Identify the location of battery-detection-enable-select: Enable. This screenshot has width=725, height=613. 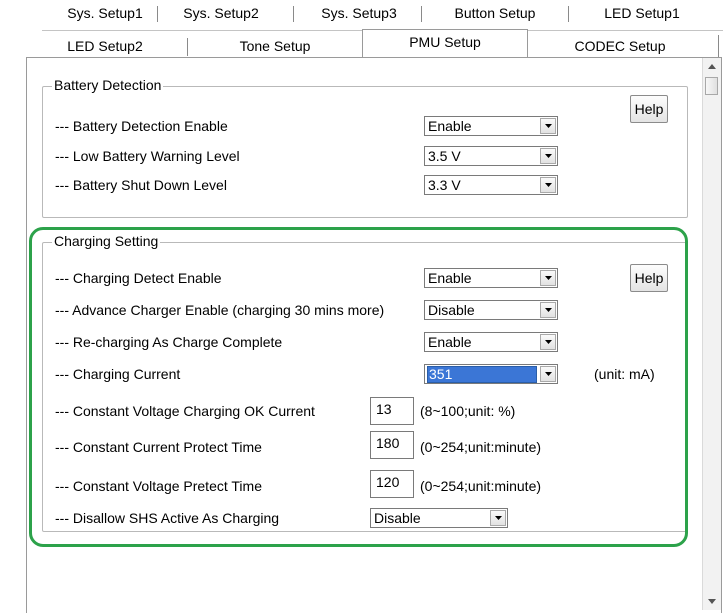
(491, 126).